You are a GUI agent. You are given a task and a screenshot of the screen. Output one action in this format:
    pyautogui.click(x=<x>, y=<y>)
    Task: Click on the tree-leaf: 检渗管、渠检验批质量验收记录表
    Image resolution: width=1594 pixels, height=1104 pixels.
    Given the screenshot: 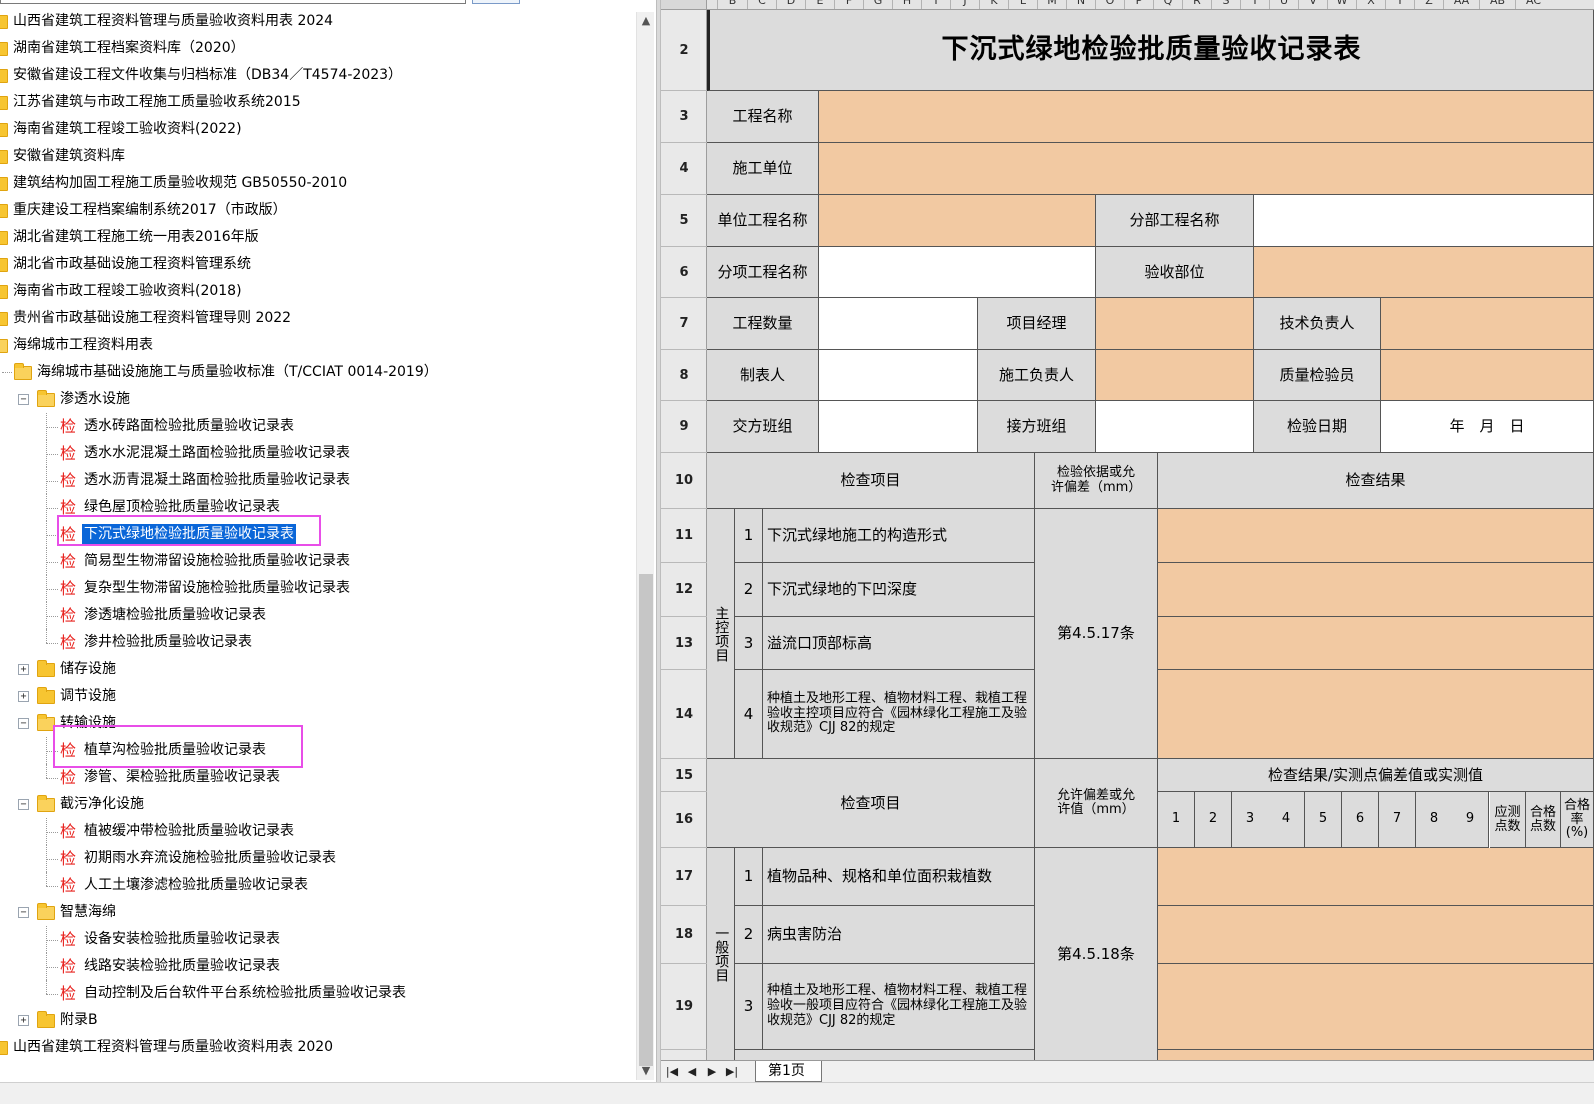 What is the action you would take?
    pyautogui.click(x=318, y=777)
    